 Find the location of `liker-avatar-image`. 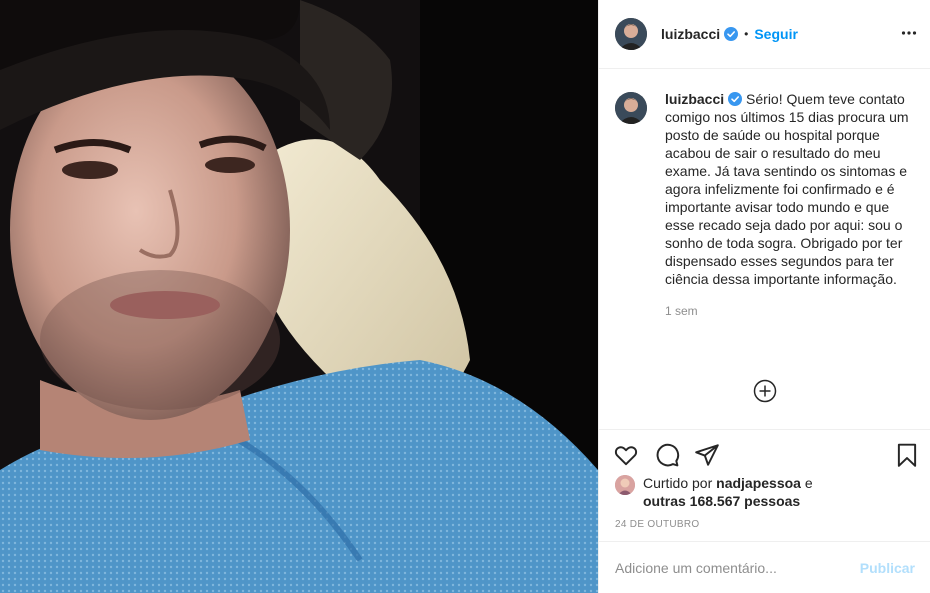

liker-avatar-image is located at coordinates (625, 485).